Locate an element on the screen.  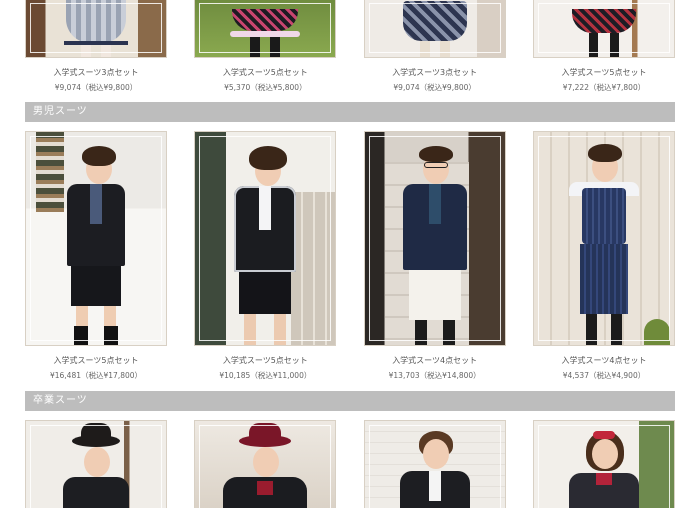
product-price: ¥4,537（税込¥4,900） is located at coordinates (604, 375).